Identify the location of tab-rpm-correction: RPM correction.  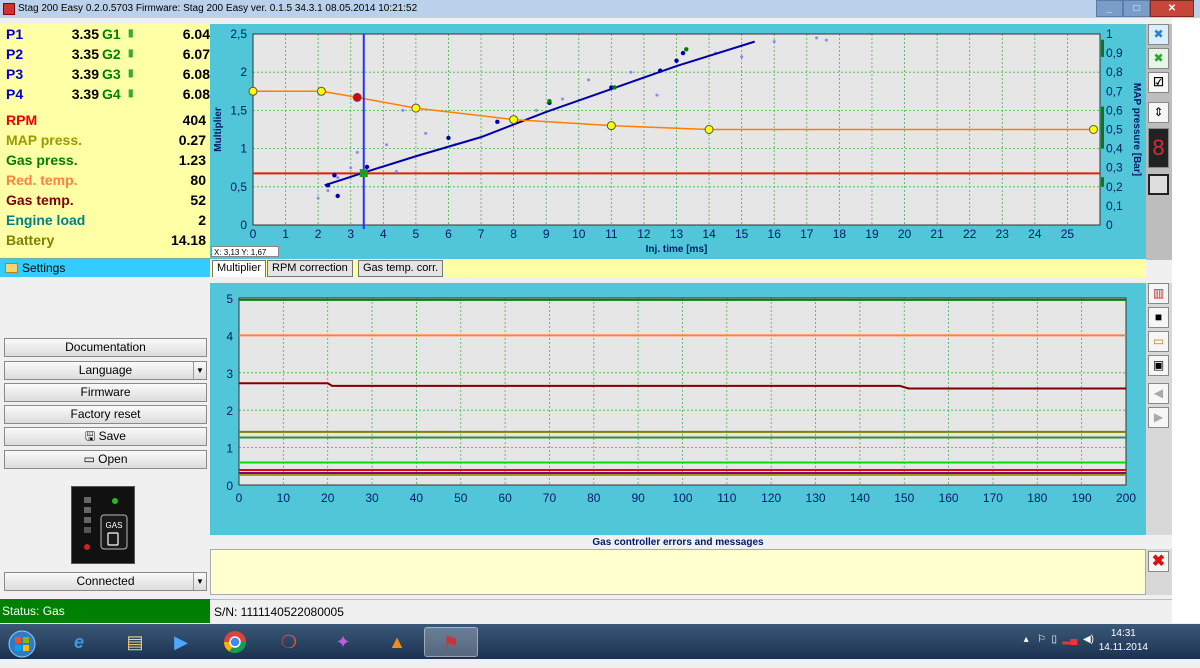
(310, 268).